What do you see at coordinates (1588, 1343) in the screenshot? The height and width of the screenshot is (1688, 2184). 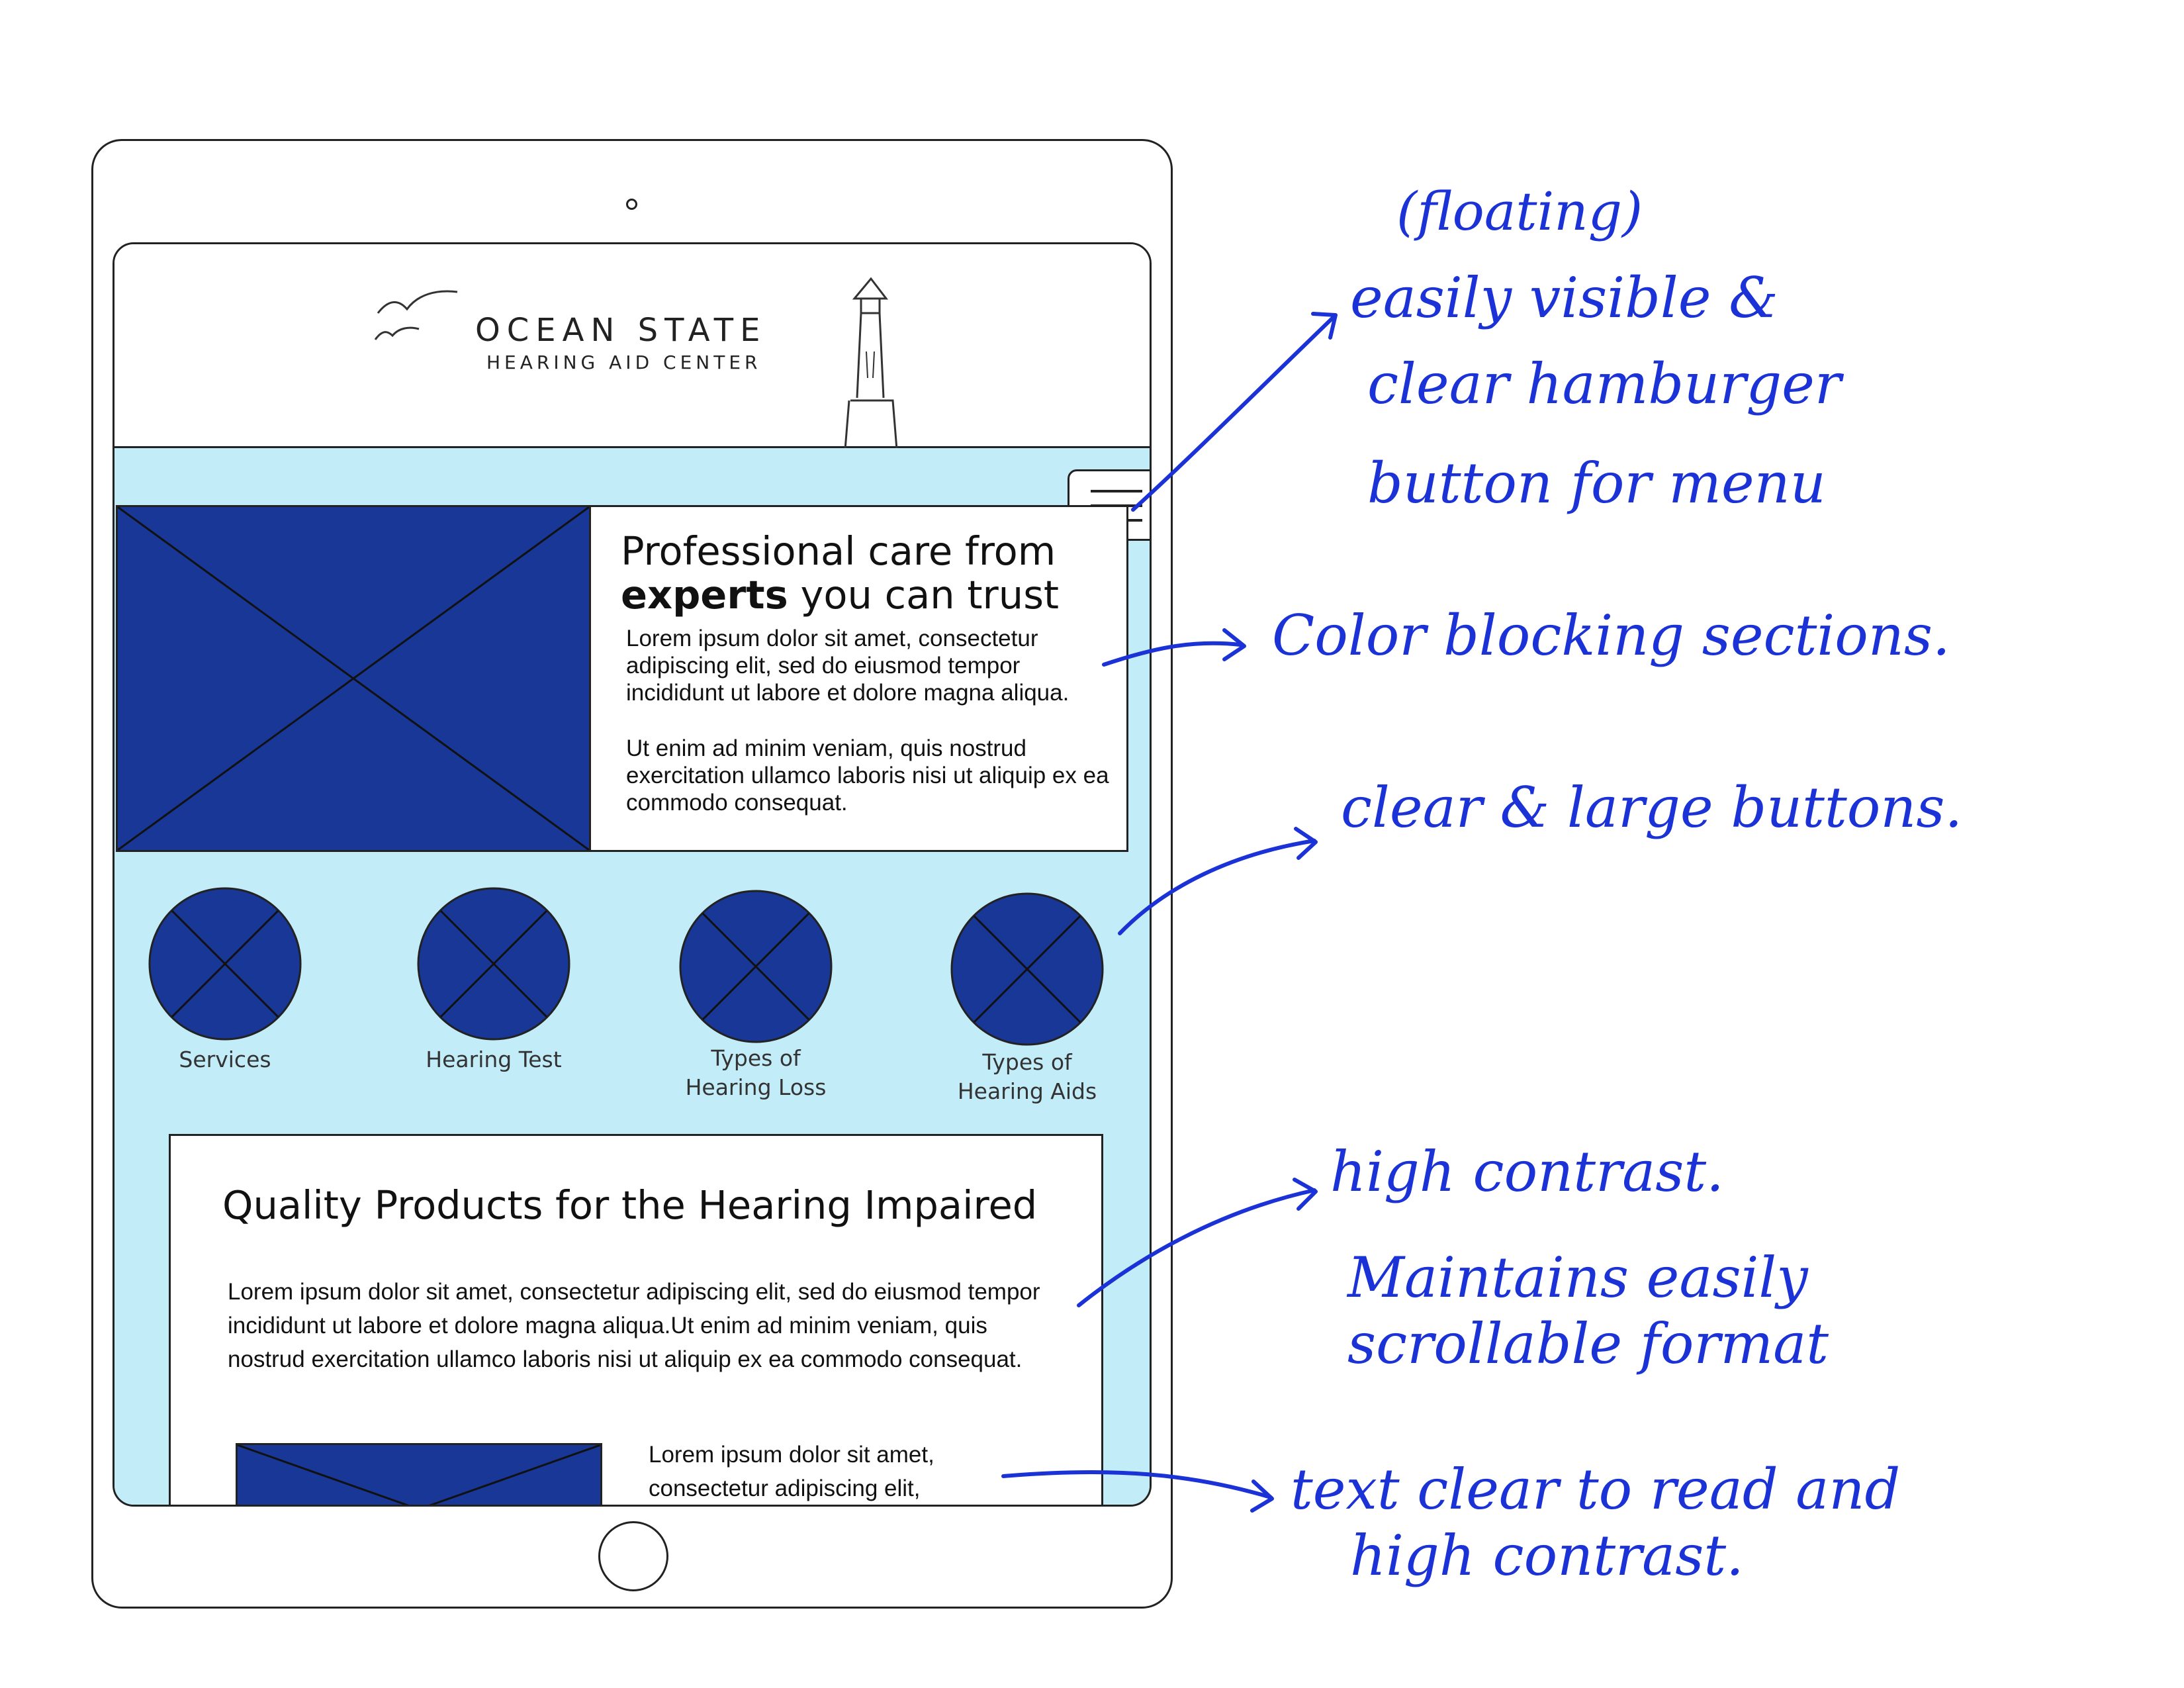 I see `annotation-contrast-line3: scrollable format` at bounding box center [1588, 1343].